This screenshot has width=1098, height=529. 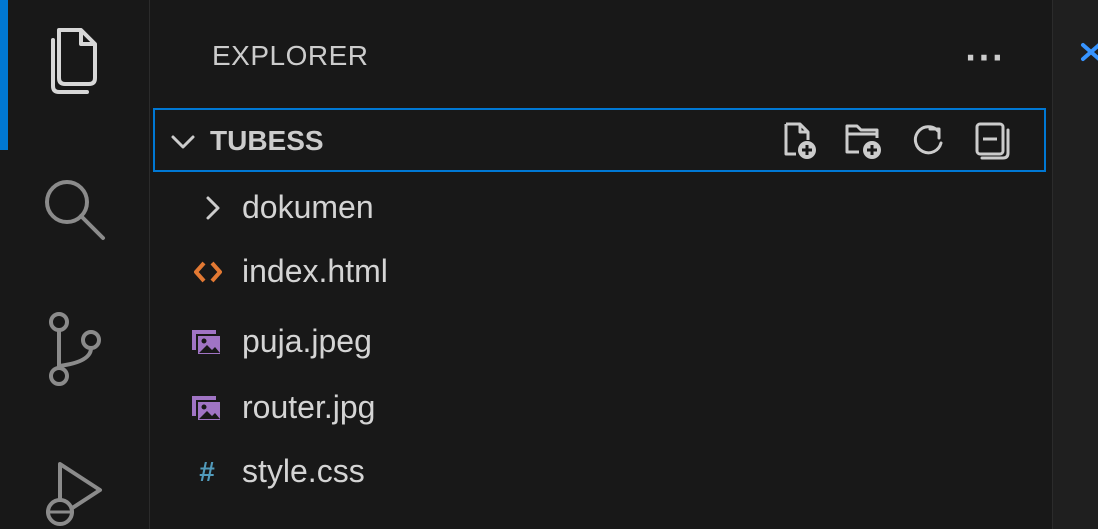 What do you see at coordinates (208, 272) in the screenshot?
I see `html-file-icon` at bounding box center [208, 272].